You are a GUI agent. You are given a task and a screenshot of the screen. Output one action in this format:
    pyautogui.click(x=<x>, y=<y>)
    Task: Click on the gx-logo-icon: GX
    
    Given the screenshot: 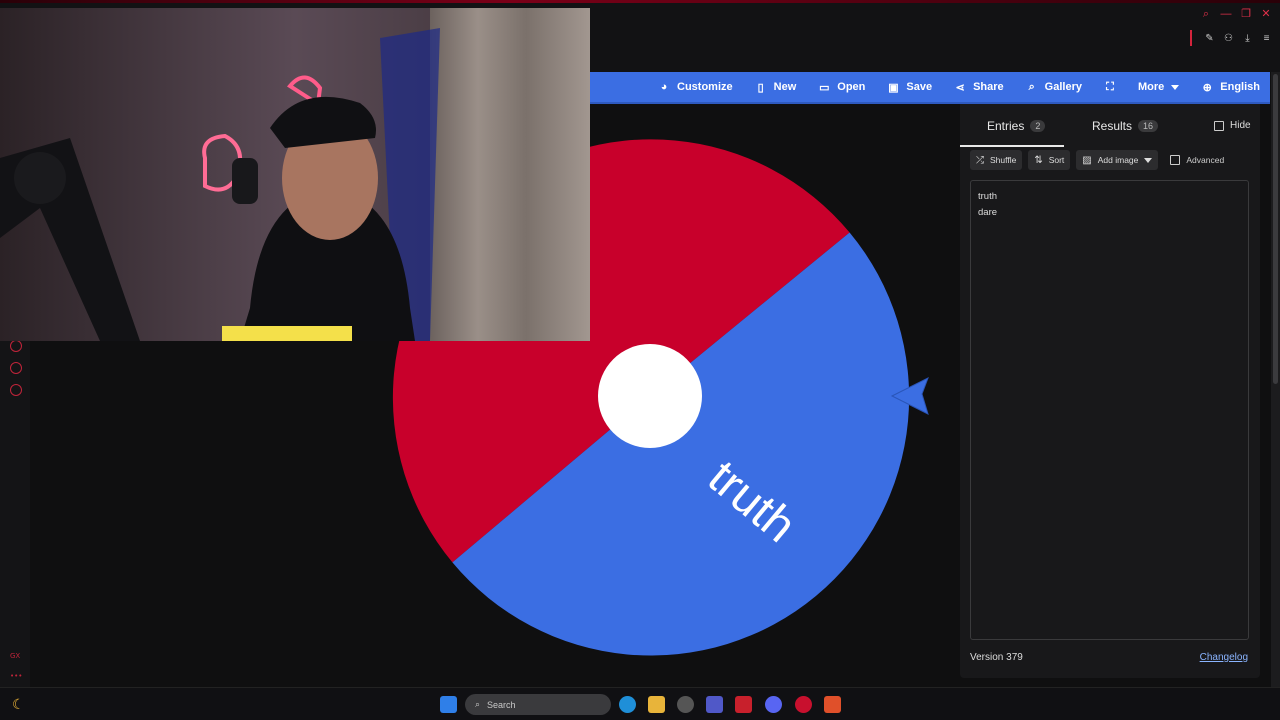 What is the action you would take?
    pyautogui.click(x=15, y=656)
    